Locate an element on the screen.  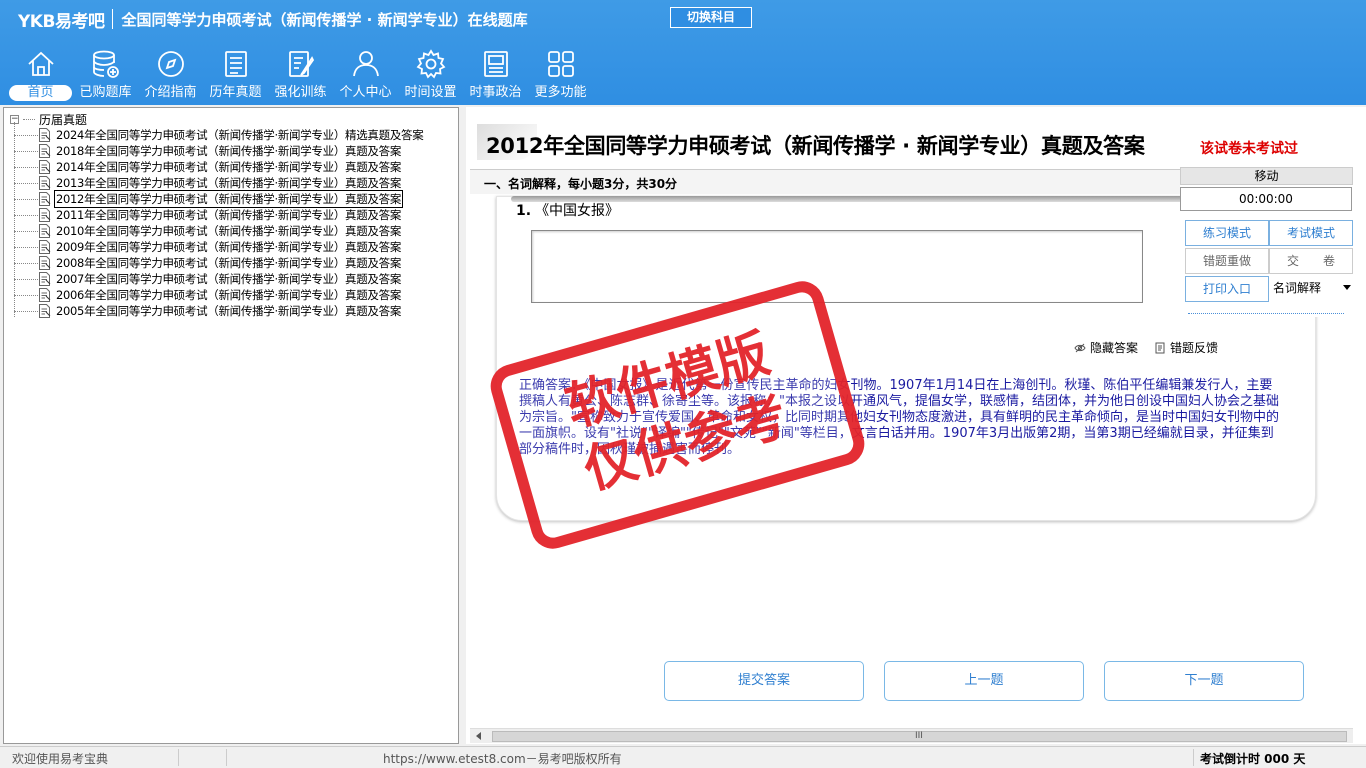
nav-home: 首页 is located at coordinates (40, 74).